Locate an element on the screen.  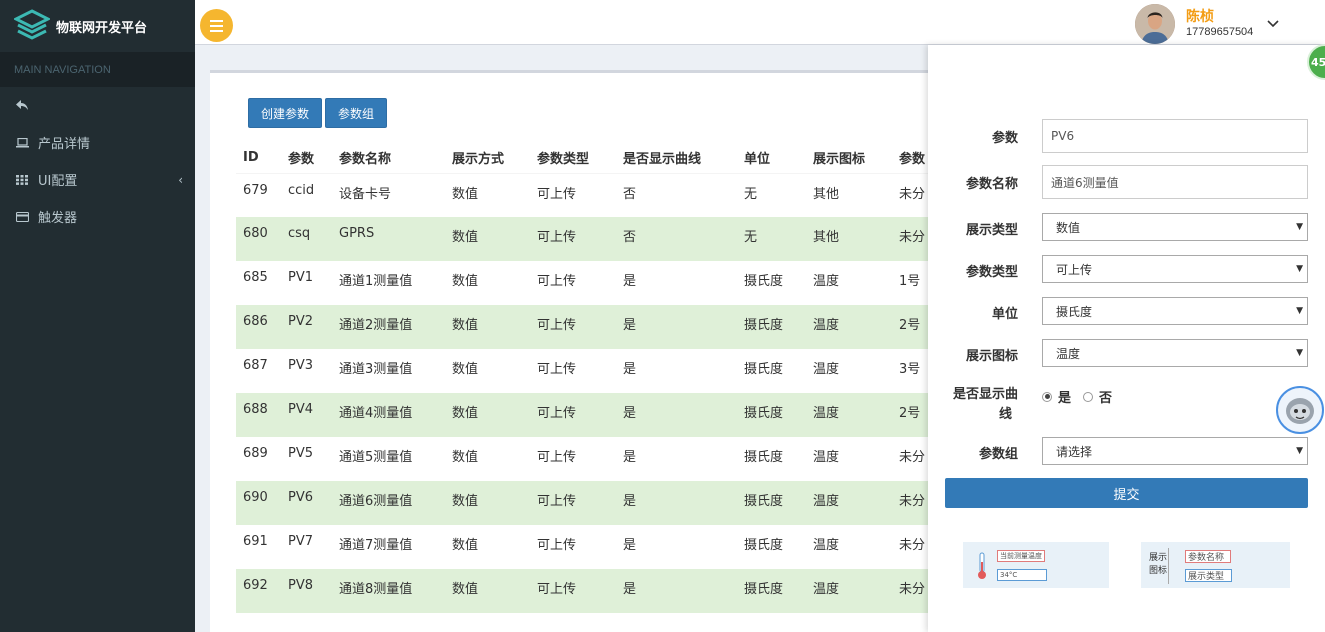
chat-robot-icon is located at coordinates (1300, 410).